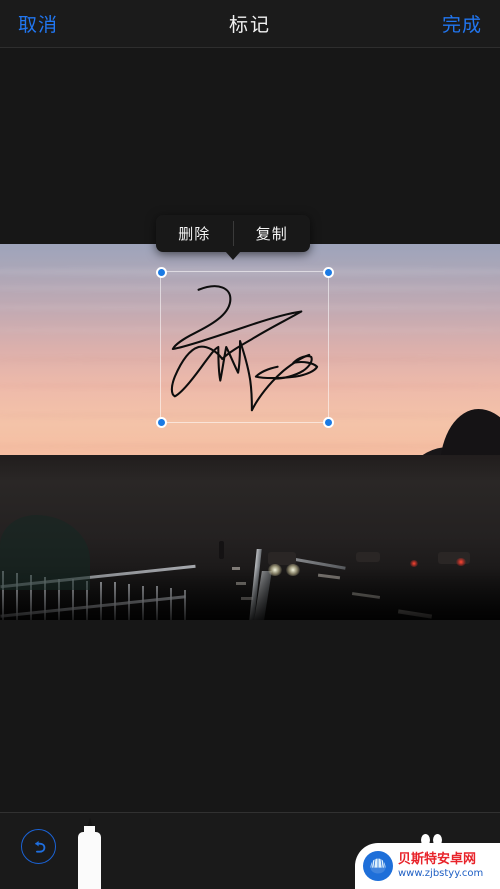 Image resolution: width=500 pixels, height=889 pixels. What do you see at coordinates (462, 23) in the screenshot?
I see `done-button: 完成` at bounding box center [462, 23].